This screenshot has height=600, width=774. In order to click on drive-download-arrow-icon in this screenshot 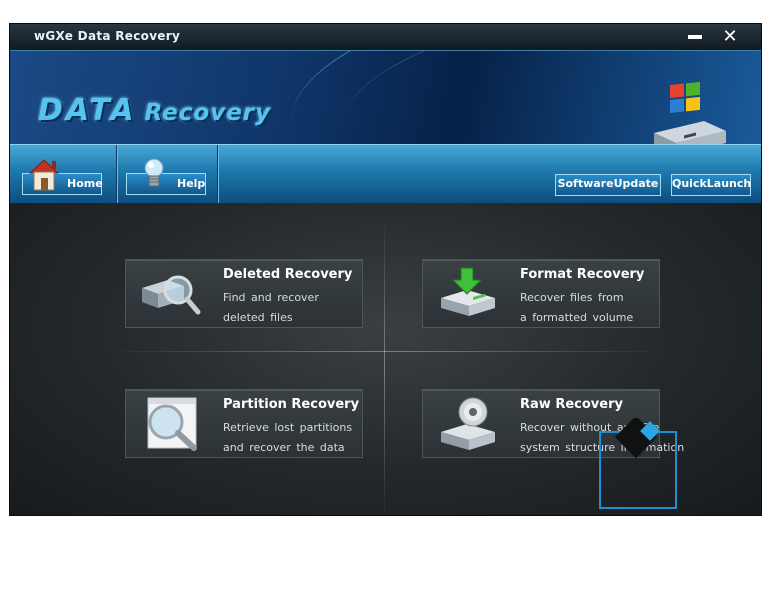, I will do `click(468, 291)`.